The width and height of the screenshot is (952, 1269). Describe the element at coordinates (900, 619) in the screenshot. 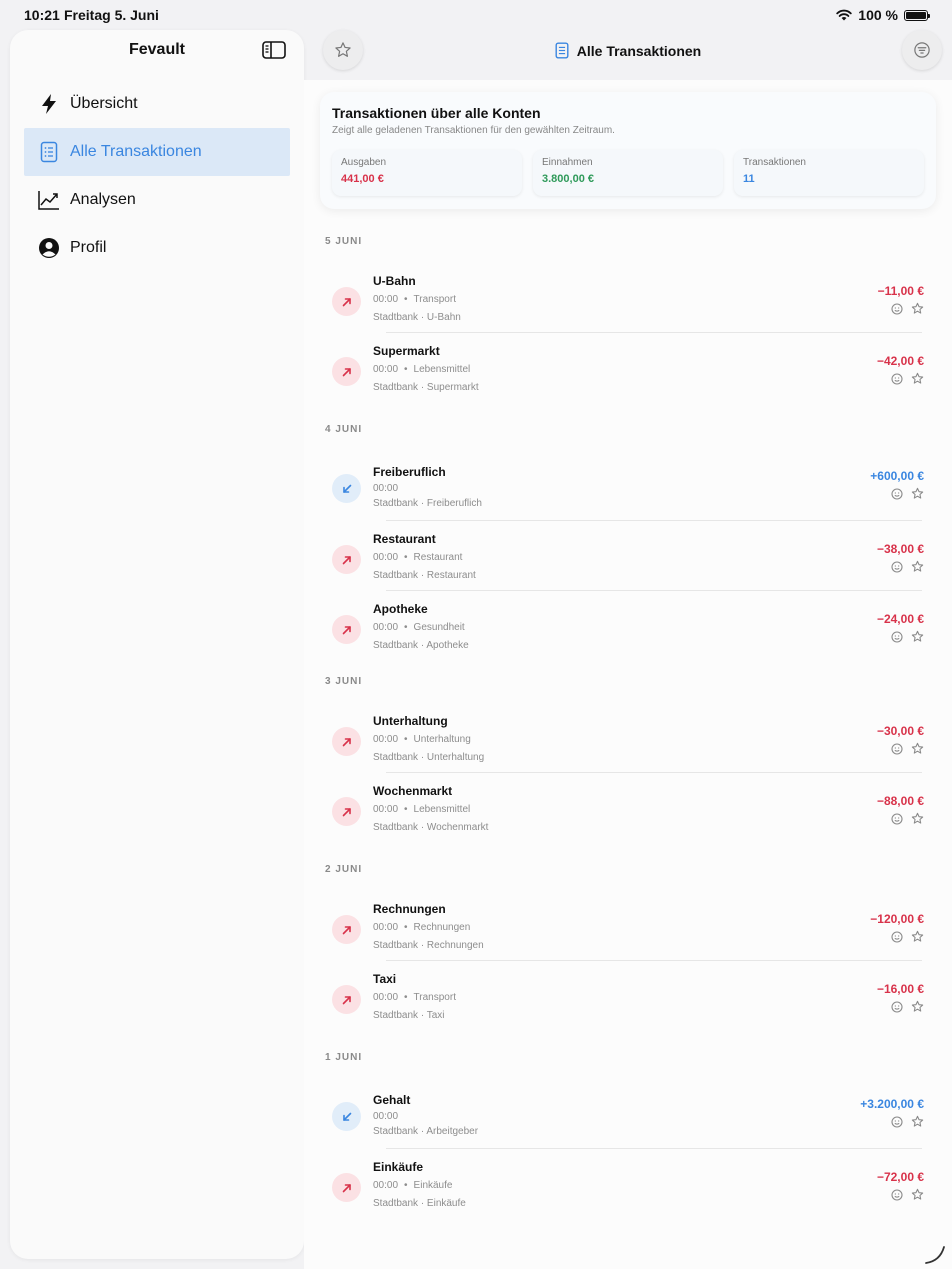

I see `tx-amount: −24,00 €` at that location.